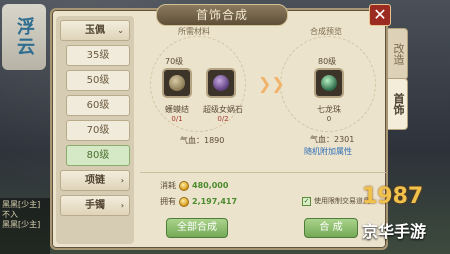 This screenshot has width=450, height=254. Describe the element at coordinates (271, 83) in the screenshot. I see `arrow-right-icon: ❯❯` at that location.